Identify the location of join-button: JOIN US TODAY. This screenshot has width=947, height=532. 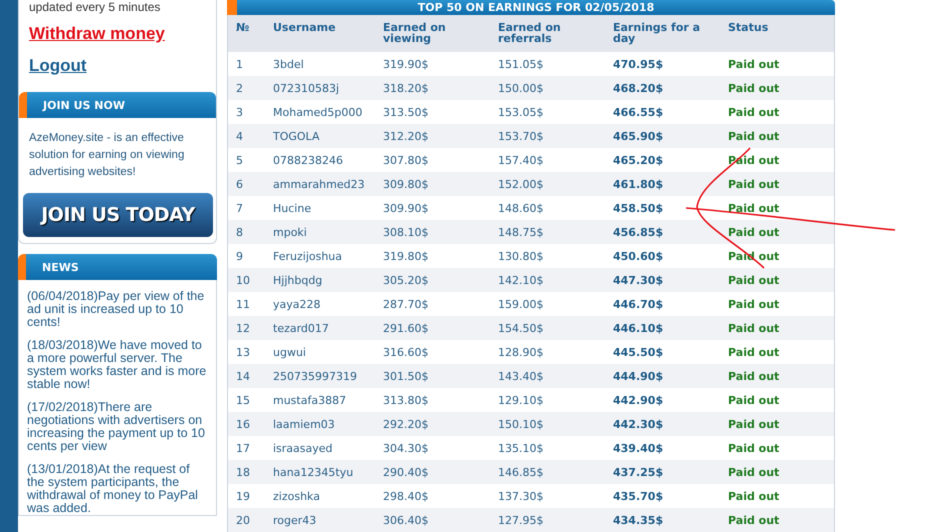
(118, 215).